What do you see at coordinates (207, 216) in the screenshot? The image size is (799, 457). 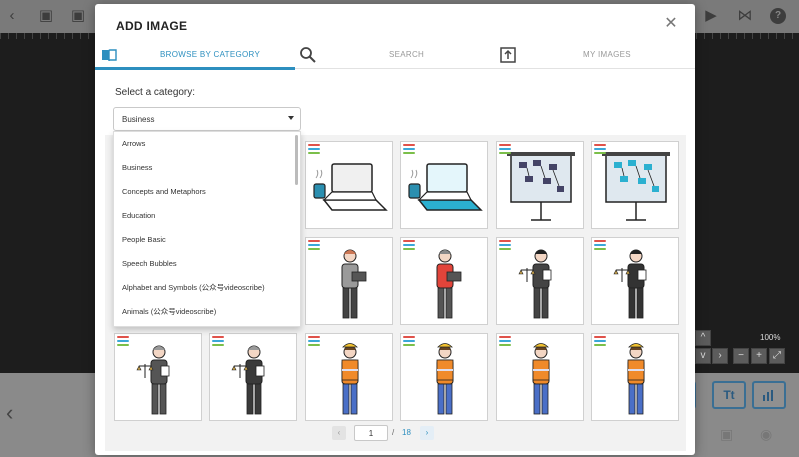 I see `category-option: Education` at bounding box center [207, 216].